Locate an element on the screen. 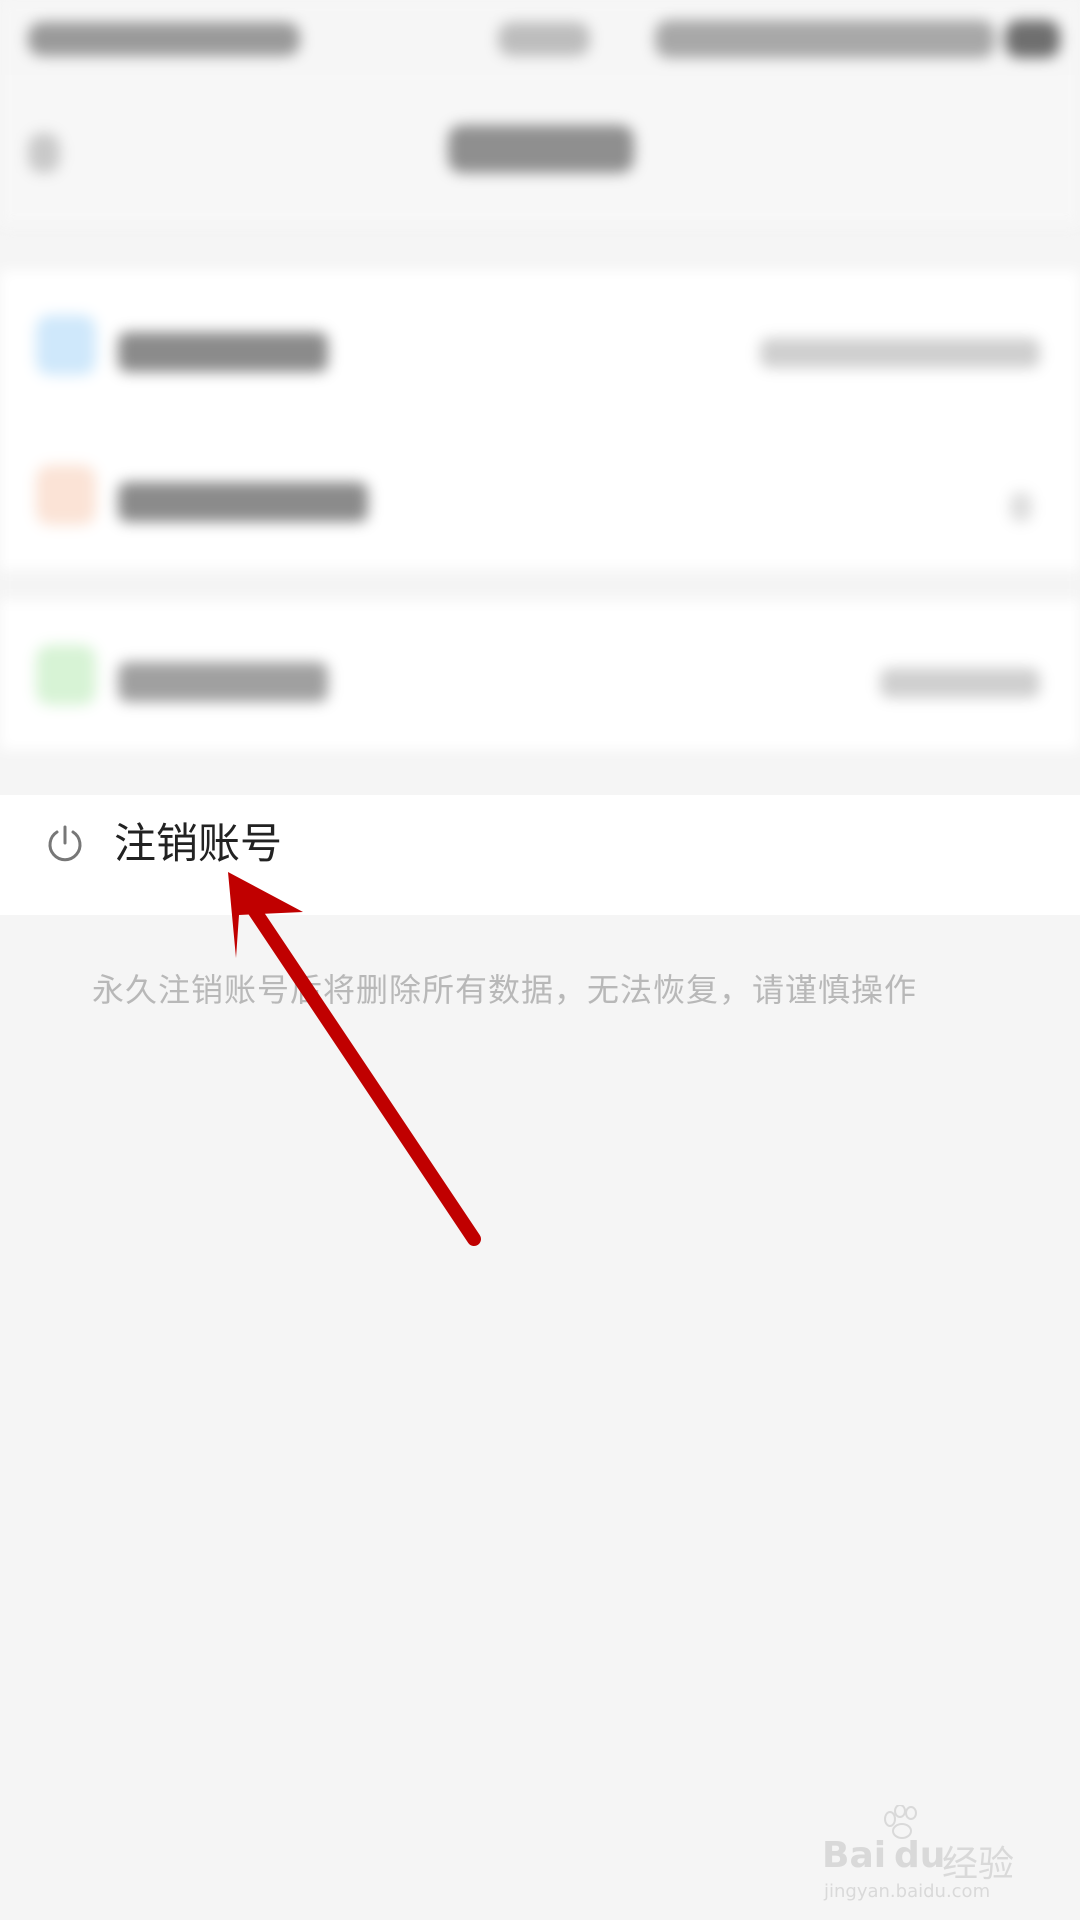 The height and width of the screenshot is (1920, 1080). power-icon is located at coordinates (65, 843).